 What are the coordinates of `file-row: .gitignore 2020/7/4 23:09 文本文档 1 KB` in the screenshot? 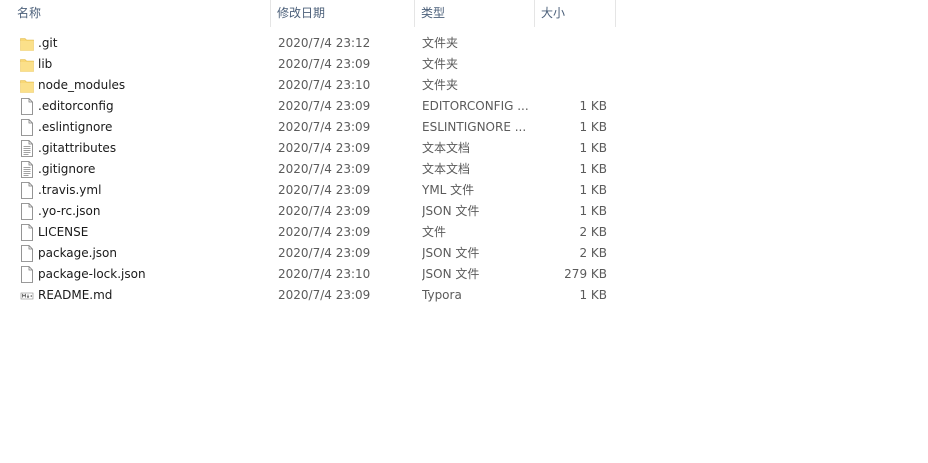 It's located at (308, 169).